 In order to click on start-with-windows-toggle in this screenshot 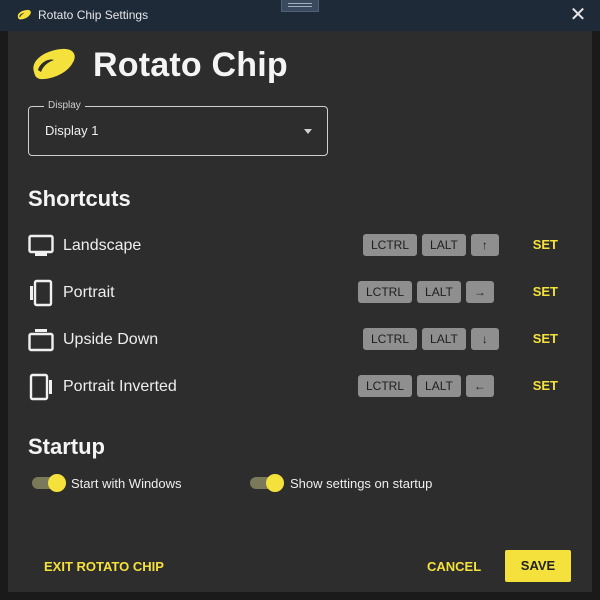, I will do `click(49, 483)`.